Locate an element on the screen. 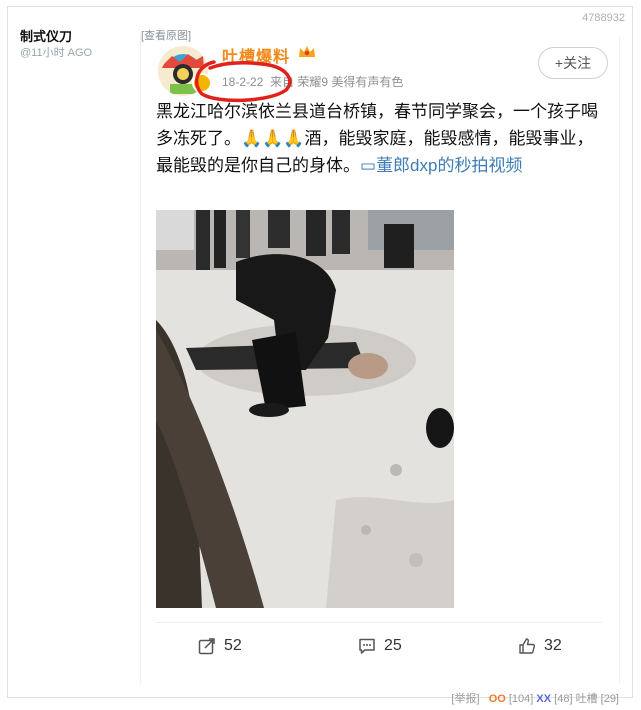 This screenshot has width=641, height=710. share-button: 52 is located at coordinates (220, 646).